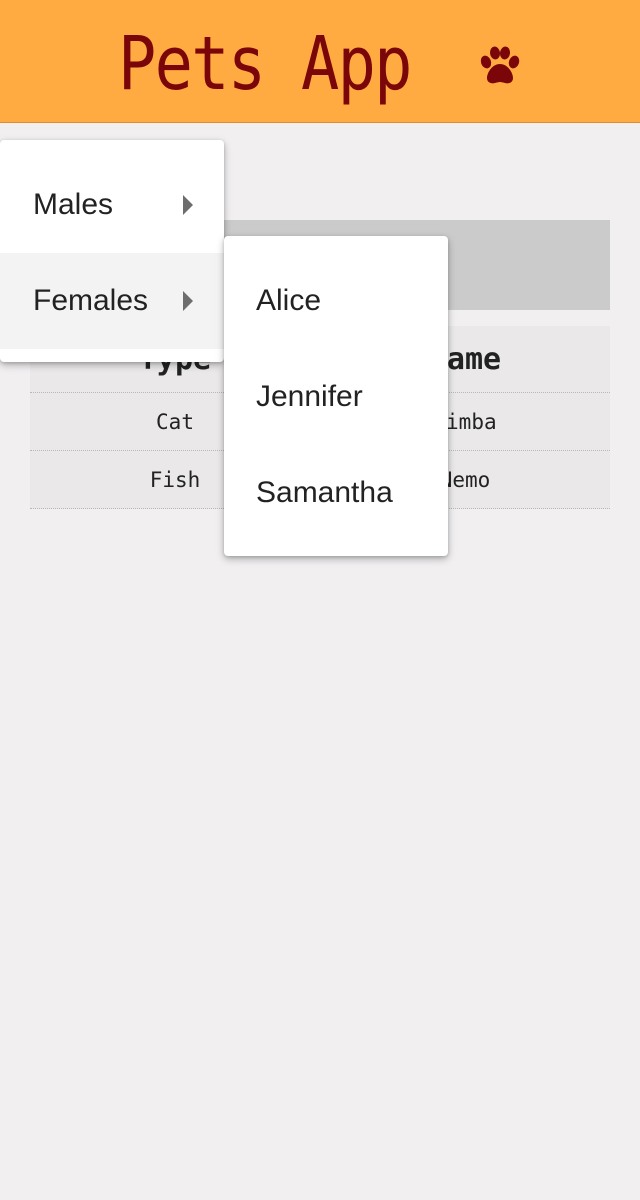 The width and height of the screenshot is (640, 1200). Describe the element at coordinates (336, 301) in the screenshot. I see `submenu-item-alice: Alice` at that location.